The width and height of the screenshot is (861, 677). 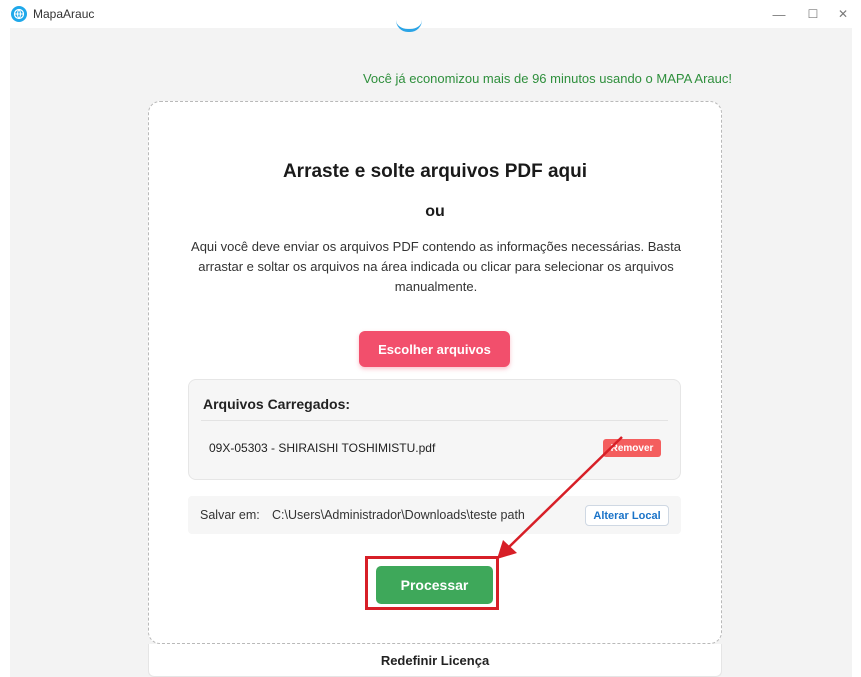 What do you see at coordinates (230, 515) in the screenshot?
I see `save-location-label: Salvar em:` at bounding box center [230, 515].